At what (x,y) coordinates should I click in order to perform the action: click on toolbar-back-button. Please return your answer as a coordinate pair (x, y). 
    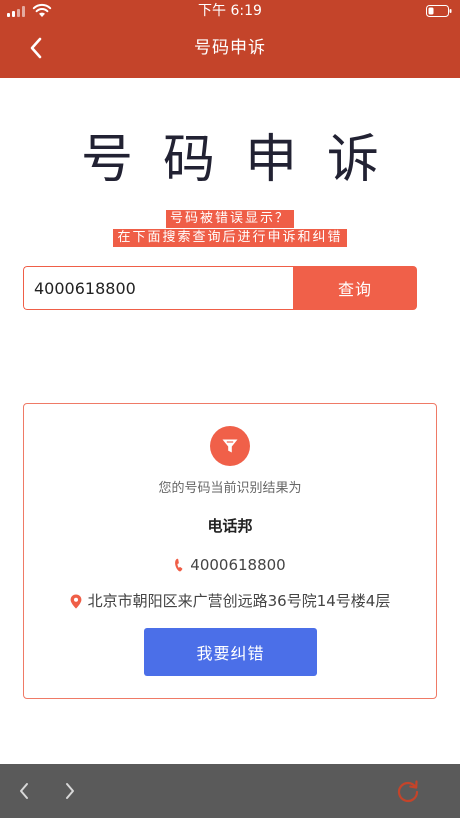
    Looking at the image, I should click on (24, 791).